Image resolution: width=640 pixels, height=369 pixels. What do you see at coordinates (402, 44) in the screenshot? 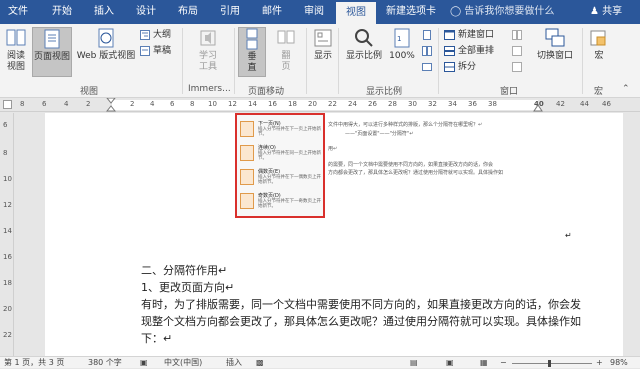
I see `zoom-100-button: 1 100%` at bounding box center [402, 44].